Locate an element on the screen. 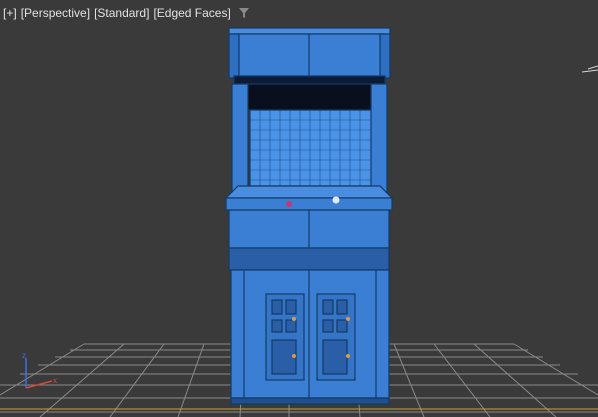 The image size is (598, 417). left-side-pillar is located at coordinates (240, 139).